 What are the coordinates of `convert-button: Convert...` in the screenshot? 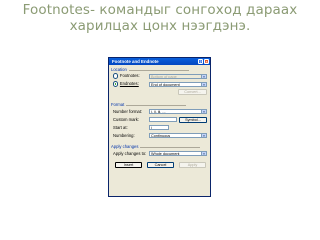 It's located at (192, 92).